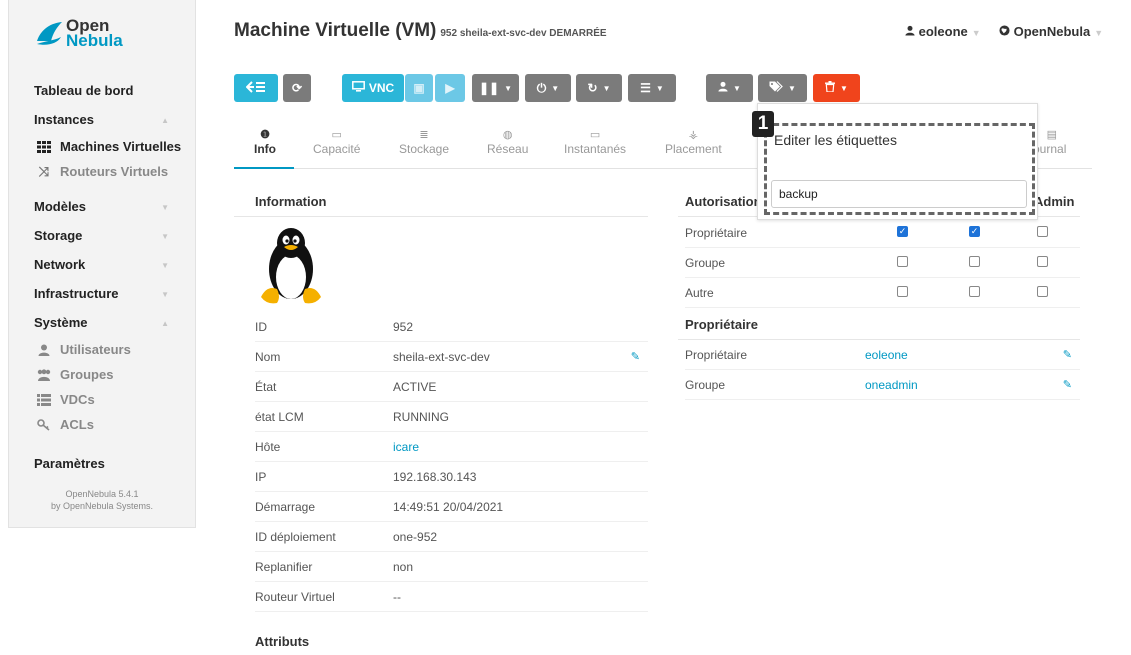  I want to click on info-row: IP 192.168.30.143, so click(451, 477).